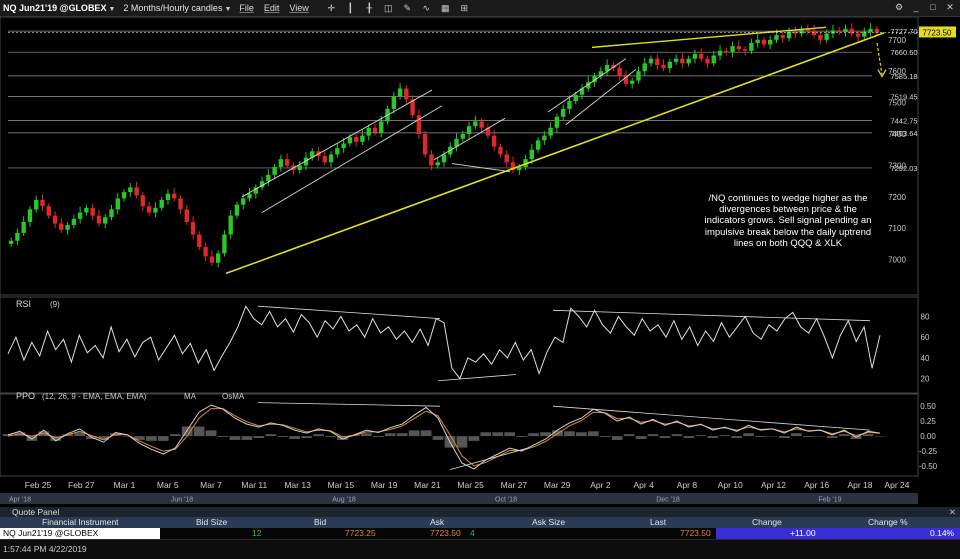  I want to click on overview-label: Feb '19, so click(829, 500).